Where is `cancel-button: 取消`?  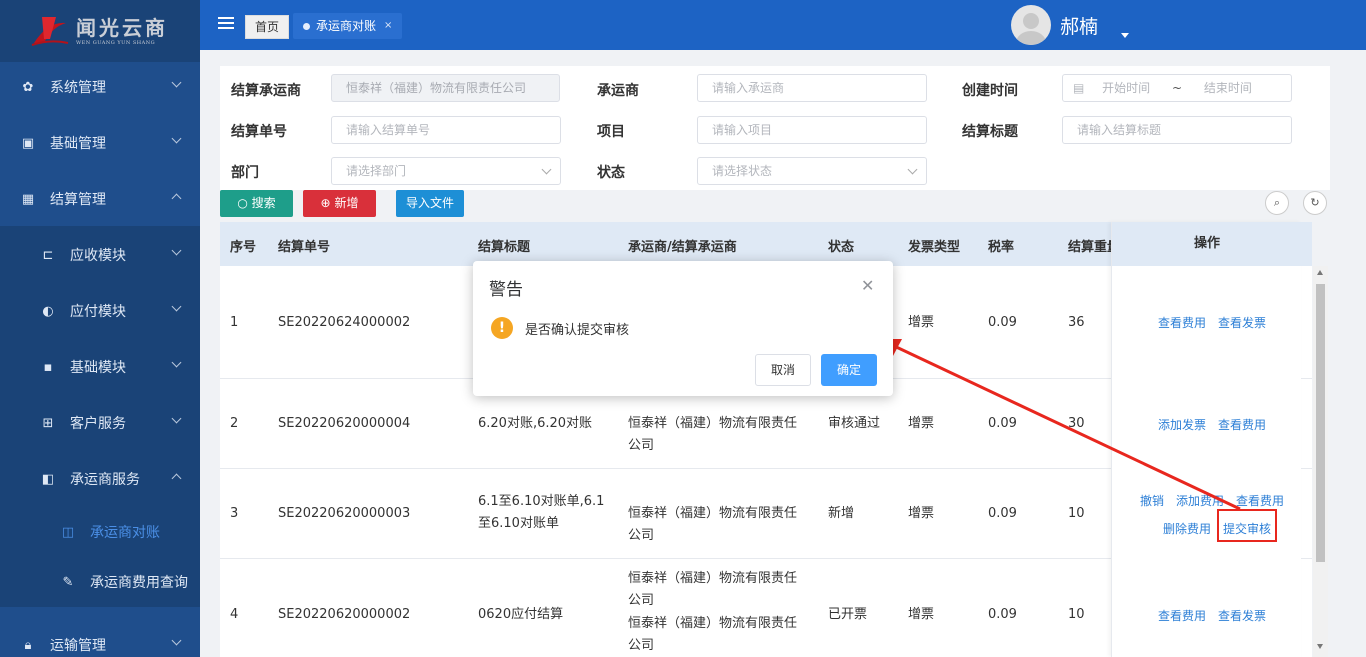
cancel-button: 取消 is located at coordinates (783, 370).